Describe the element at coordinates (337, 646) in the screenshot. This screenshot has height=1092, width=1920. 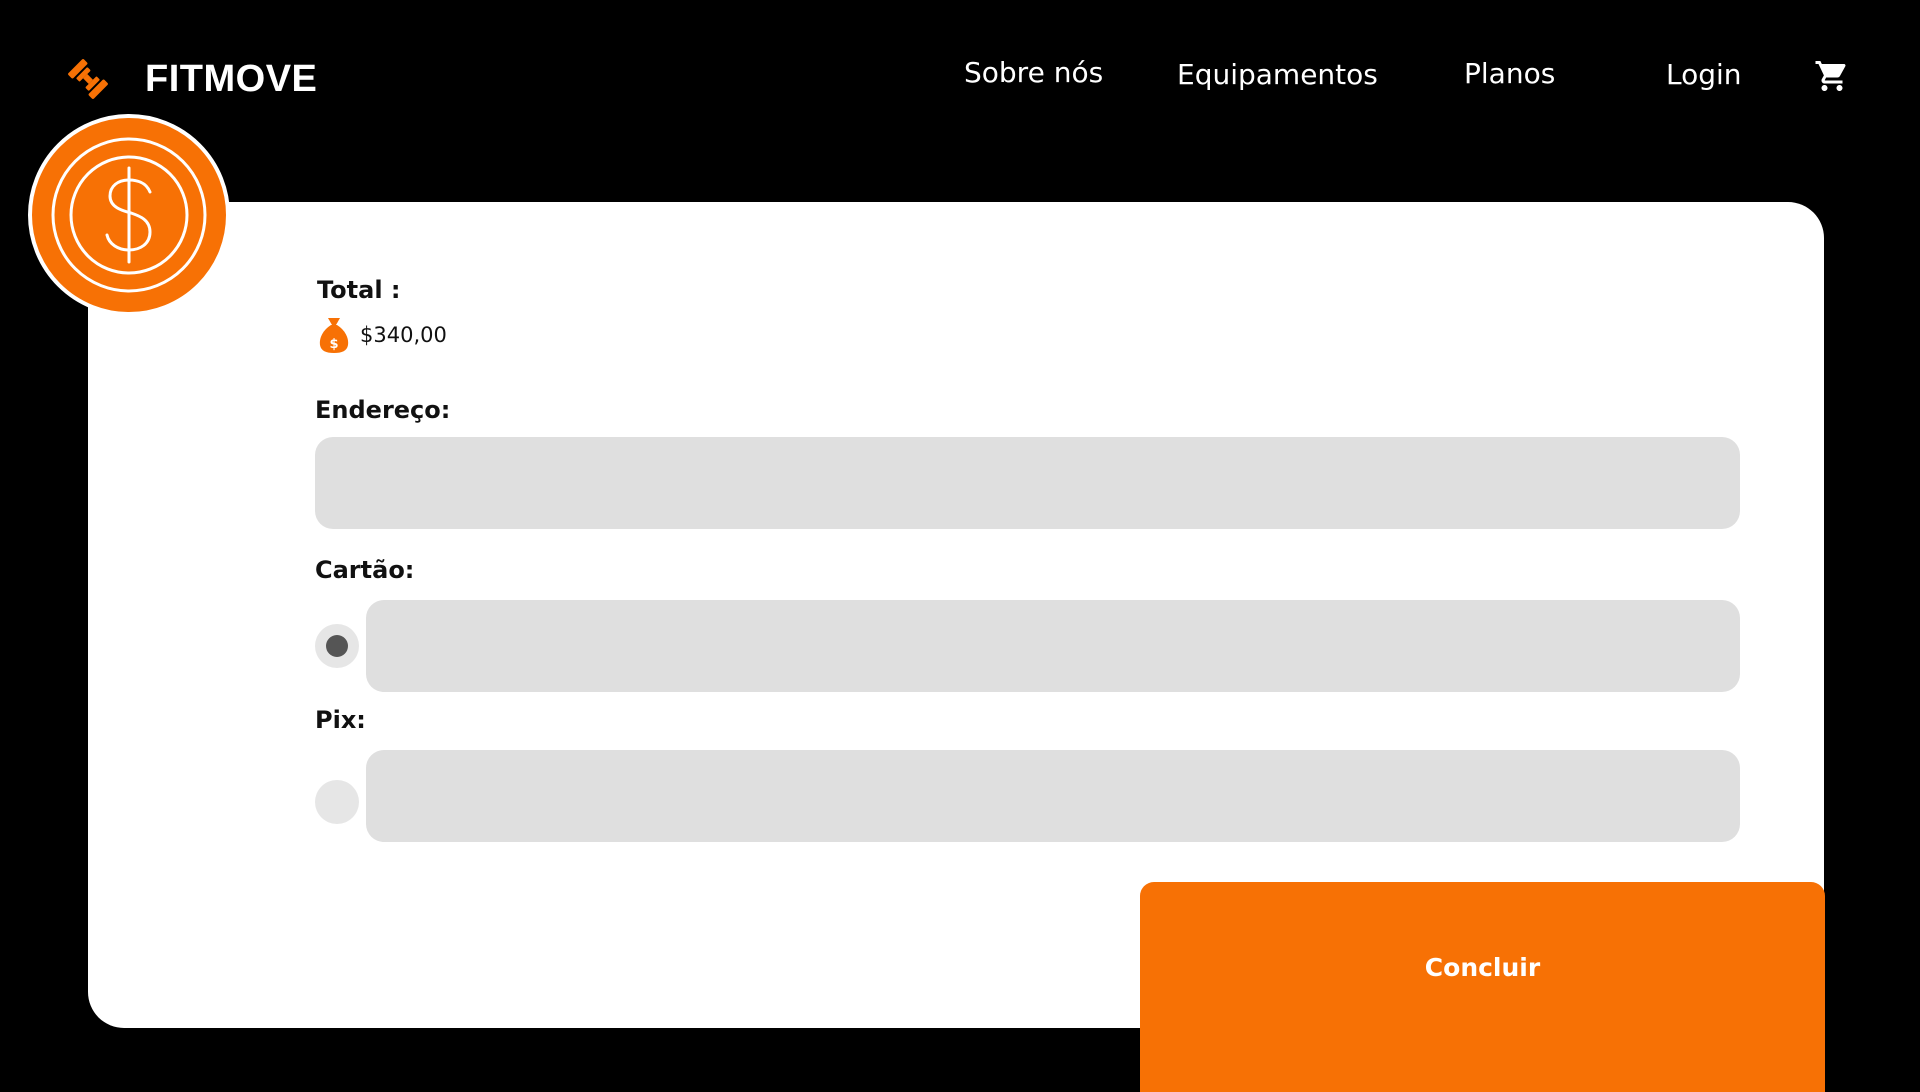
I see `card-radio` at that location.